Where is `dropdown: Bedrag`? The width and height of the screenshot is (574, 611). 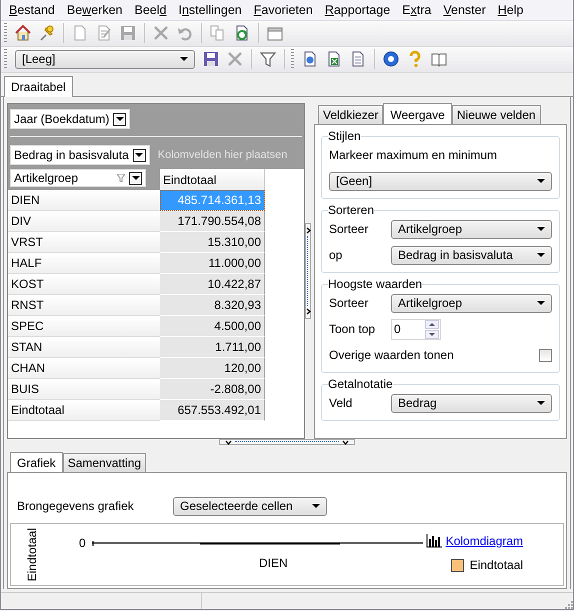
dropdown: Bedrag is located at coordinates (471, 403).